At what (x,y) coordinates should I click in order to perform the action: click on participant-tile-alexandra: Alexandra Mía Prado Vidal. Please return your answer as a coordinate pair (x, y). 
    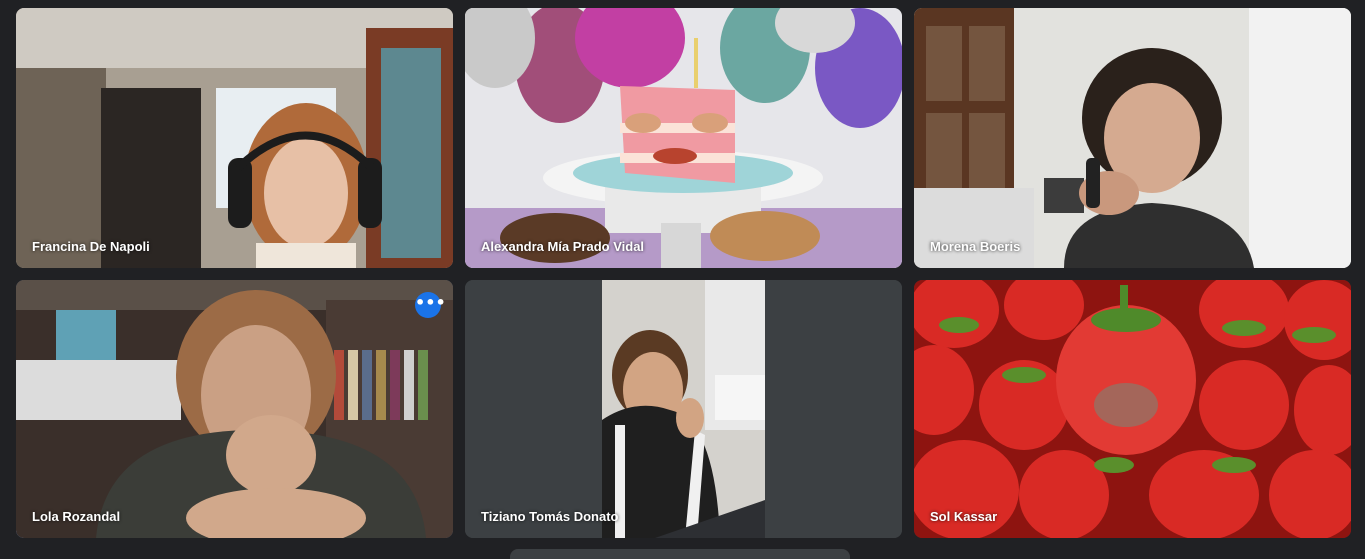
    Looking at the image, I should click on (683, 138).